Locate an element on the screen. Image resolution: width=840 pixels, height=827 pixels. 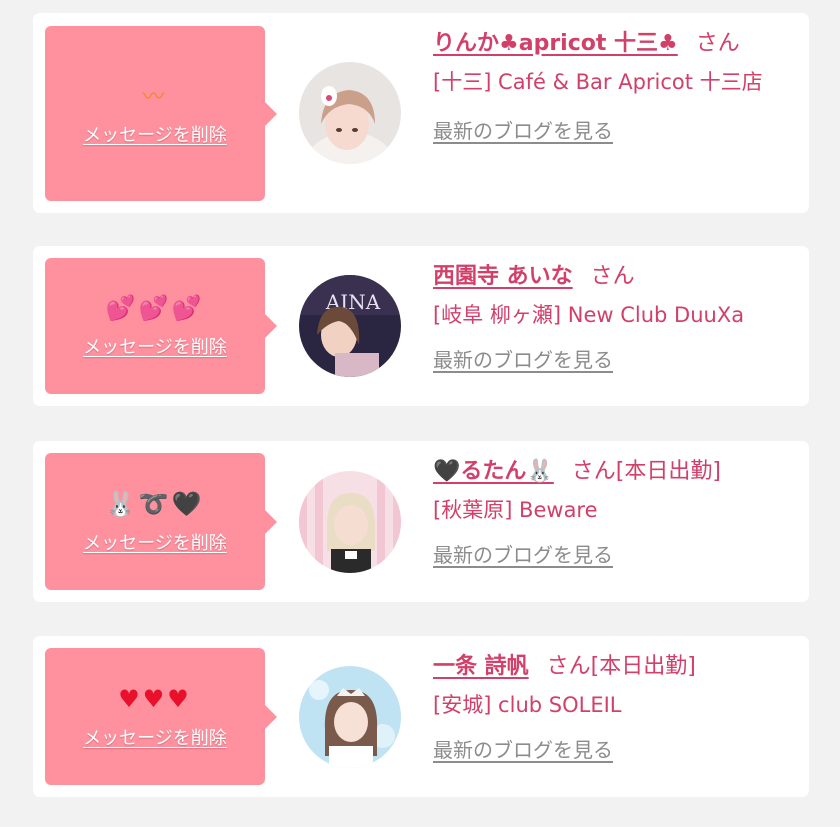
profile-name-link: 🖤るたん🐰 is located at coordinates (493, 471).